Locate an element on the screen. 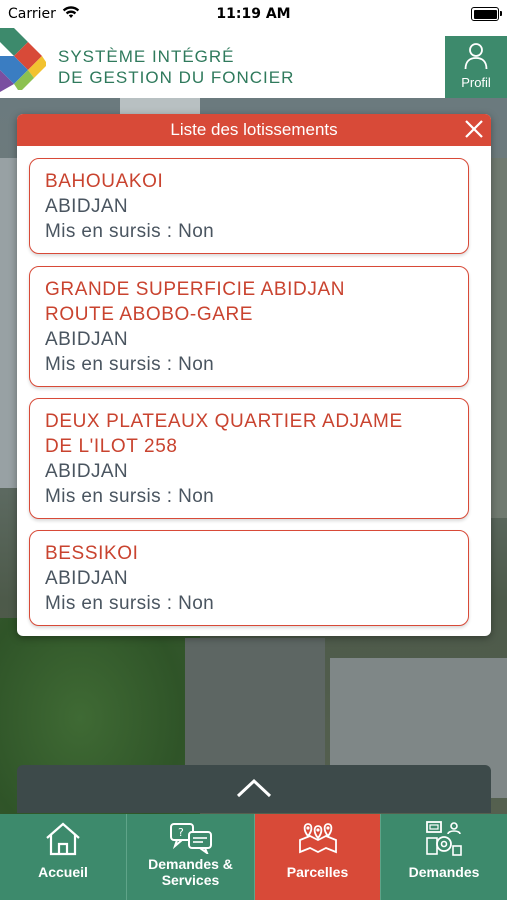  bottom-tab-bar: Accueil ? Demandes & Services Parcelles is located at coordinates (253, 857).